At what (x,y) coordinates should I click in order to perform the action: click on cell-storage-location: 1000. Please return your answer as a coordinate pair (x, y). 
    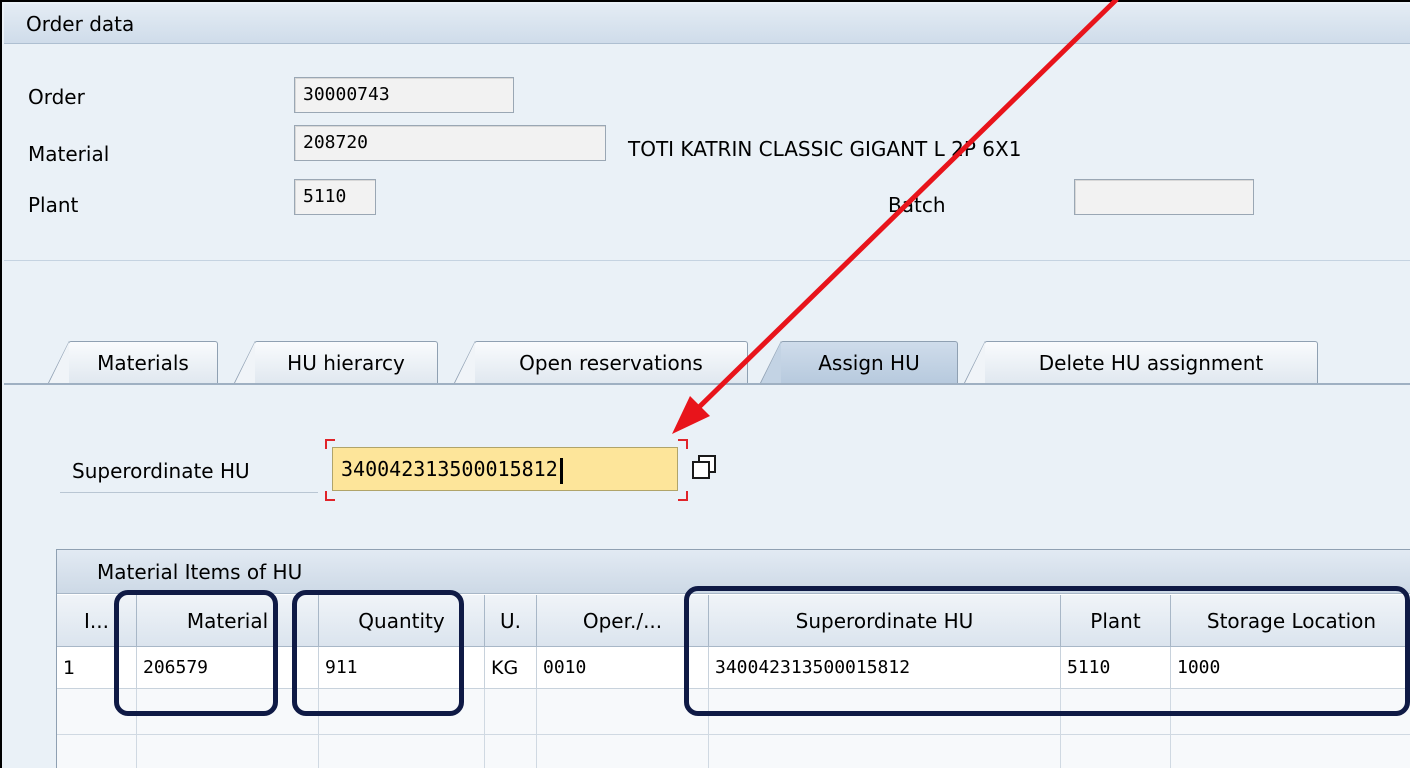
    Looking at the image, I should click on (1290, 668).